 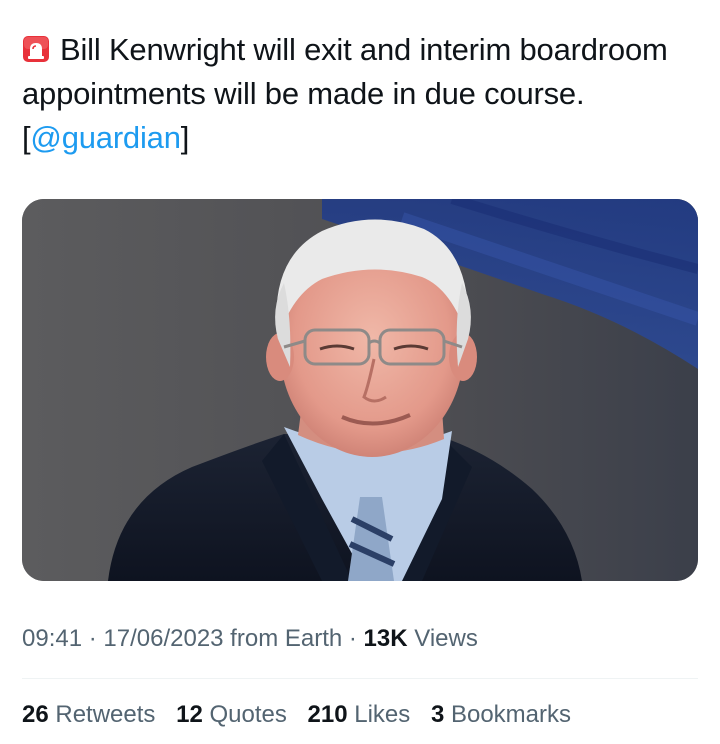 I want to click on guardian-mention-link: @guardian, so click(x=105, y=137).